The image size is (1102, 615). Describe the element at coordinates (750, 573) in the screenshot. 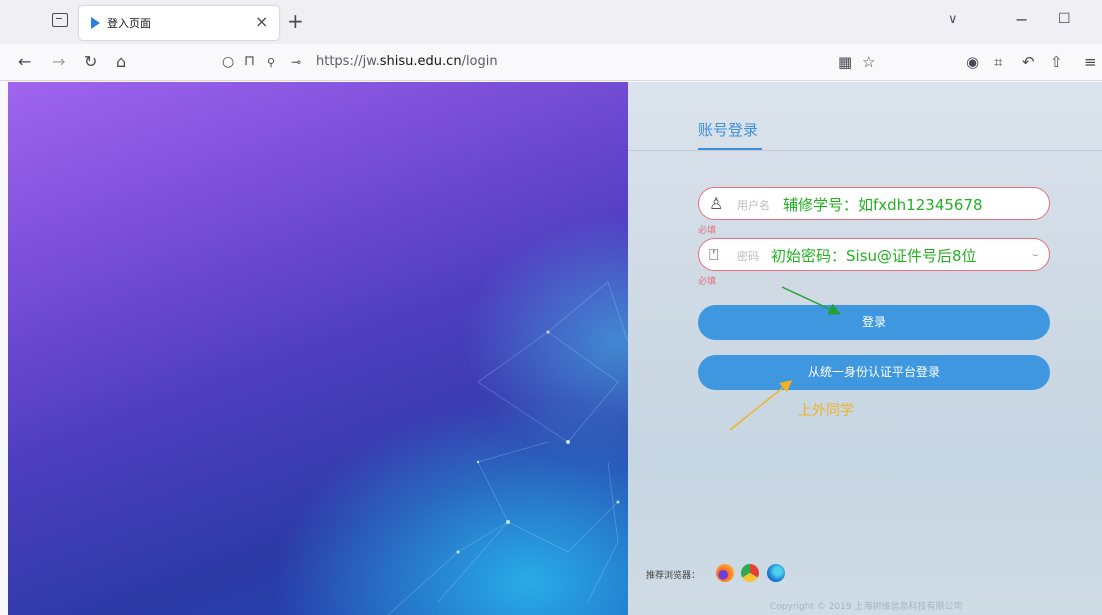

I see `chrome-icon` at that location.